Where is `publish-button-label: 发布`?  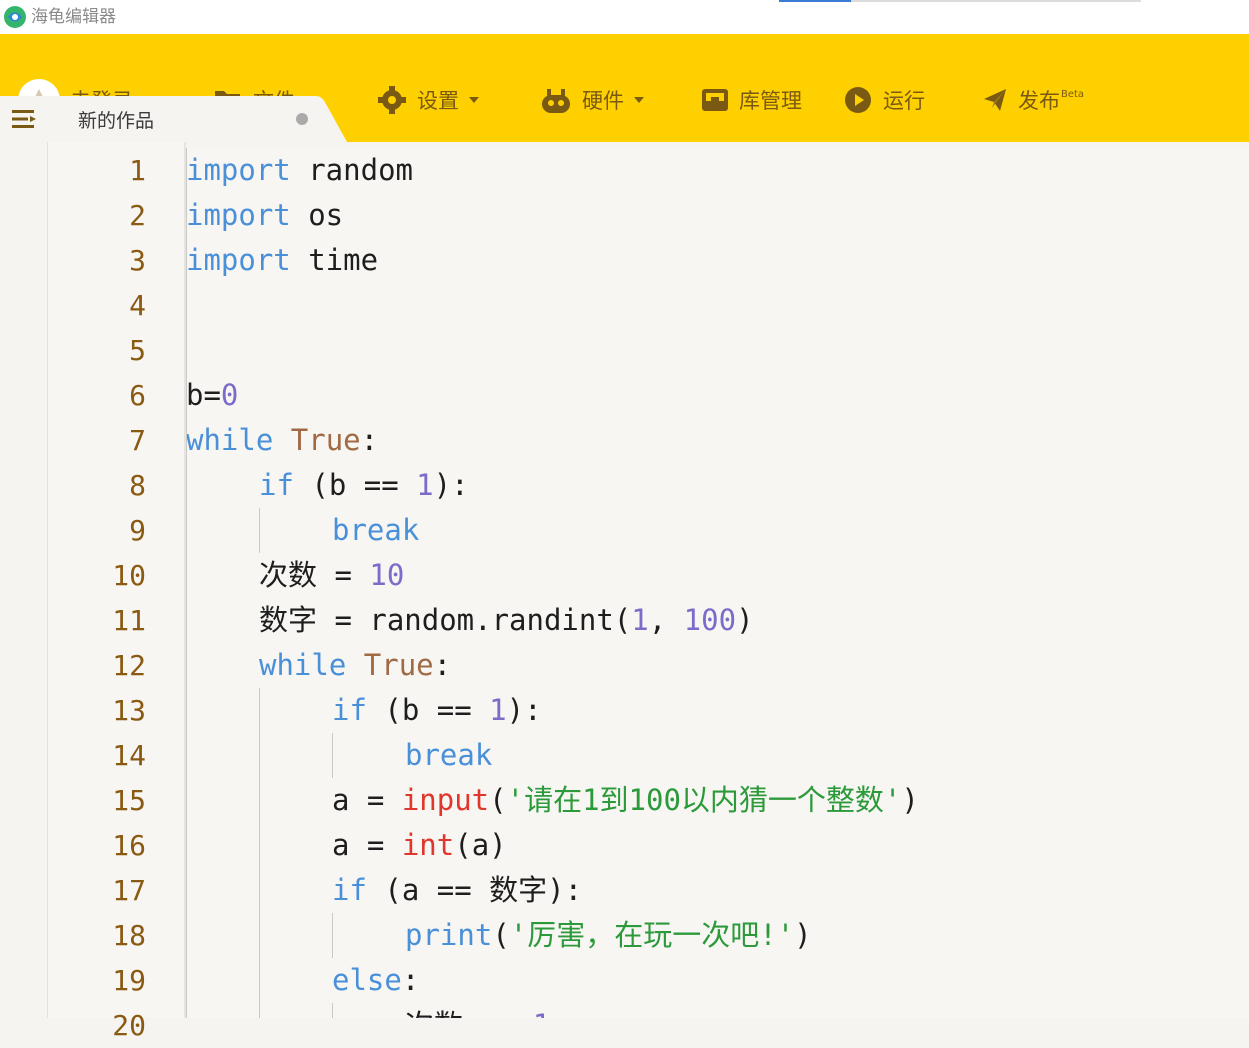
publish-button-label: 发布 is located at coordinates (1039, 101).